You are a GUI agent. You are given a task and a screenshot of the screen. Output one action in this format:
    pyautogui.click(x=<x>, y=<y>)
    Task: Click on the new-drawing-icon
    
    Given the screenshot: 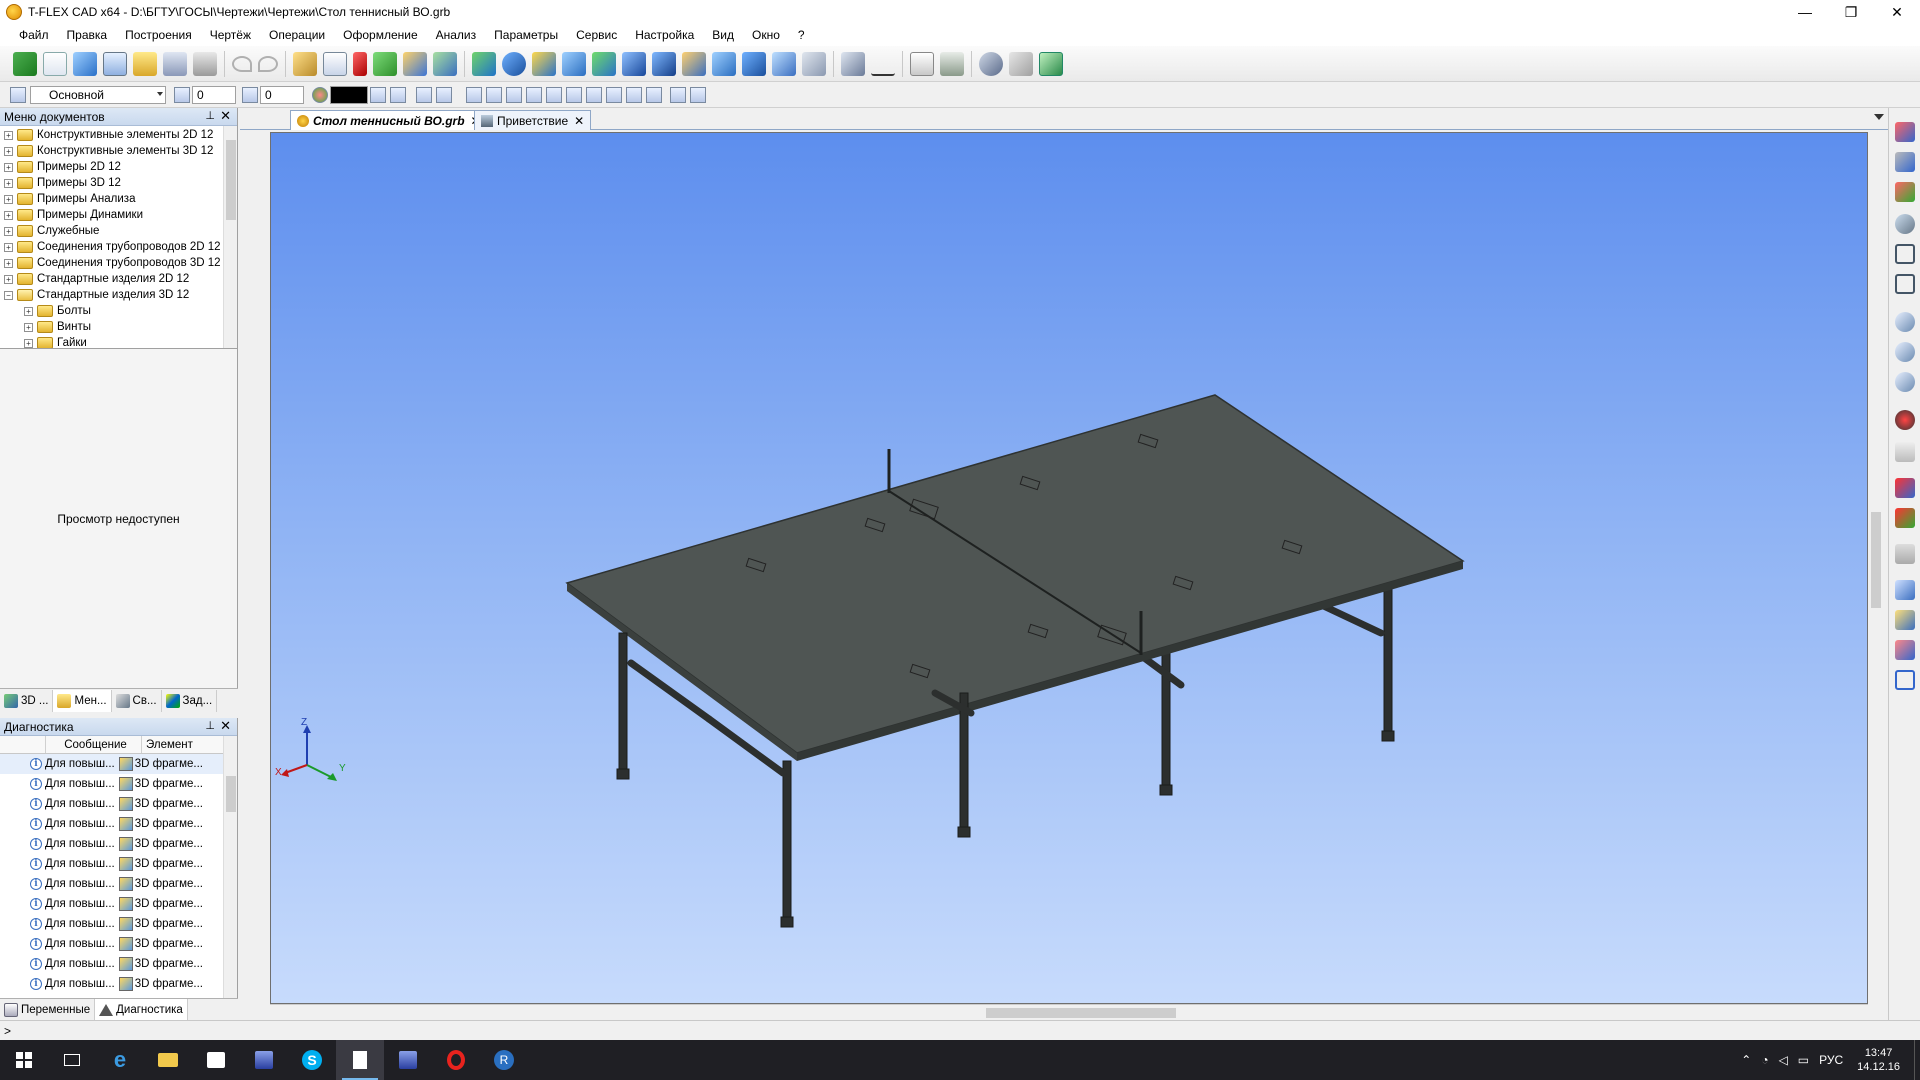 What is the action you would take?
    pyautogui.click(x=115, y=63)
    